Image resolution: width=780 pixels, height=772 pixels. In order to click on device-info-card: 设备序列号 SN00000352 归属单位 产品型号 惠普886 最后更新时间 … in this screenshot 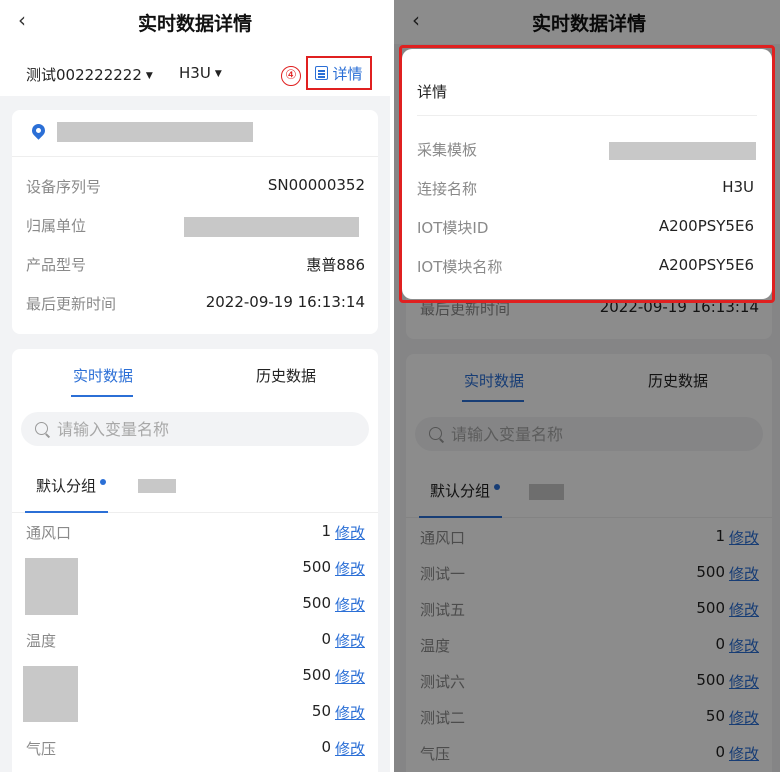, I will do `click(195, 222)`.